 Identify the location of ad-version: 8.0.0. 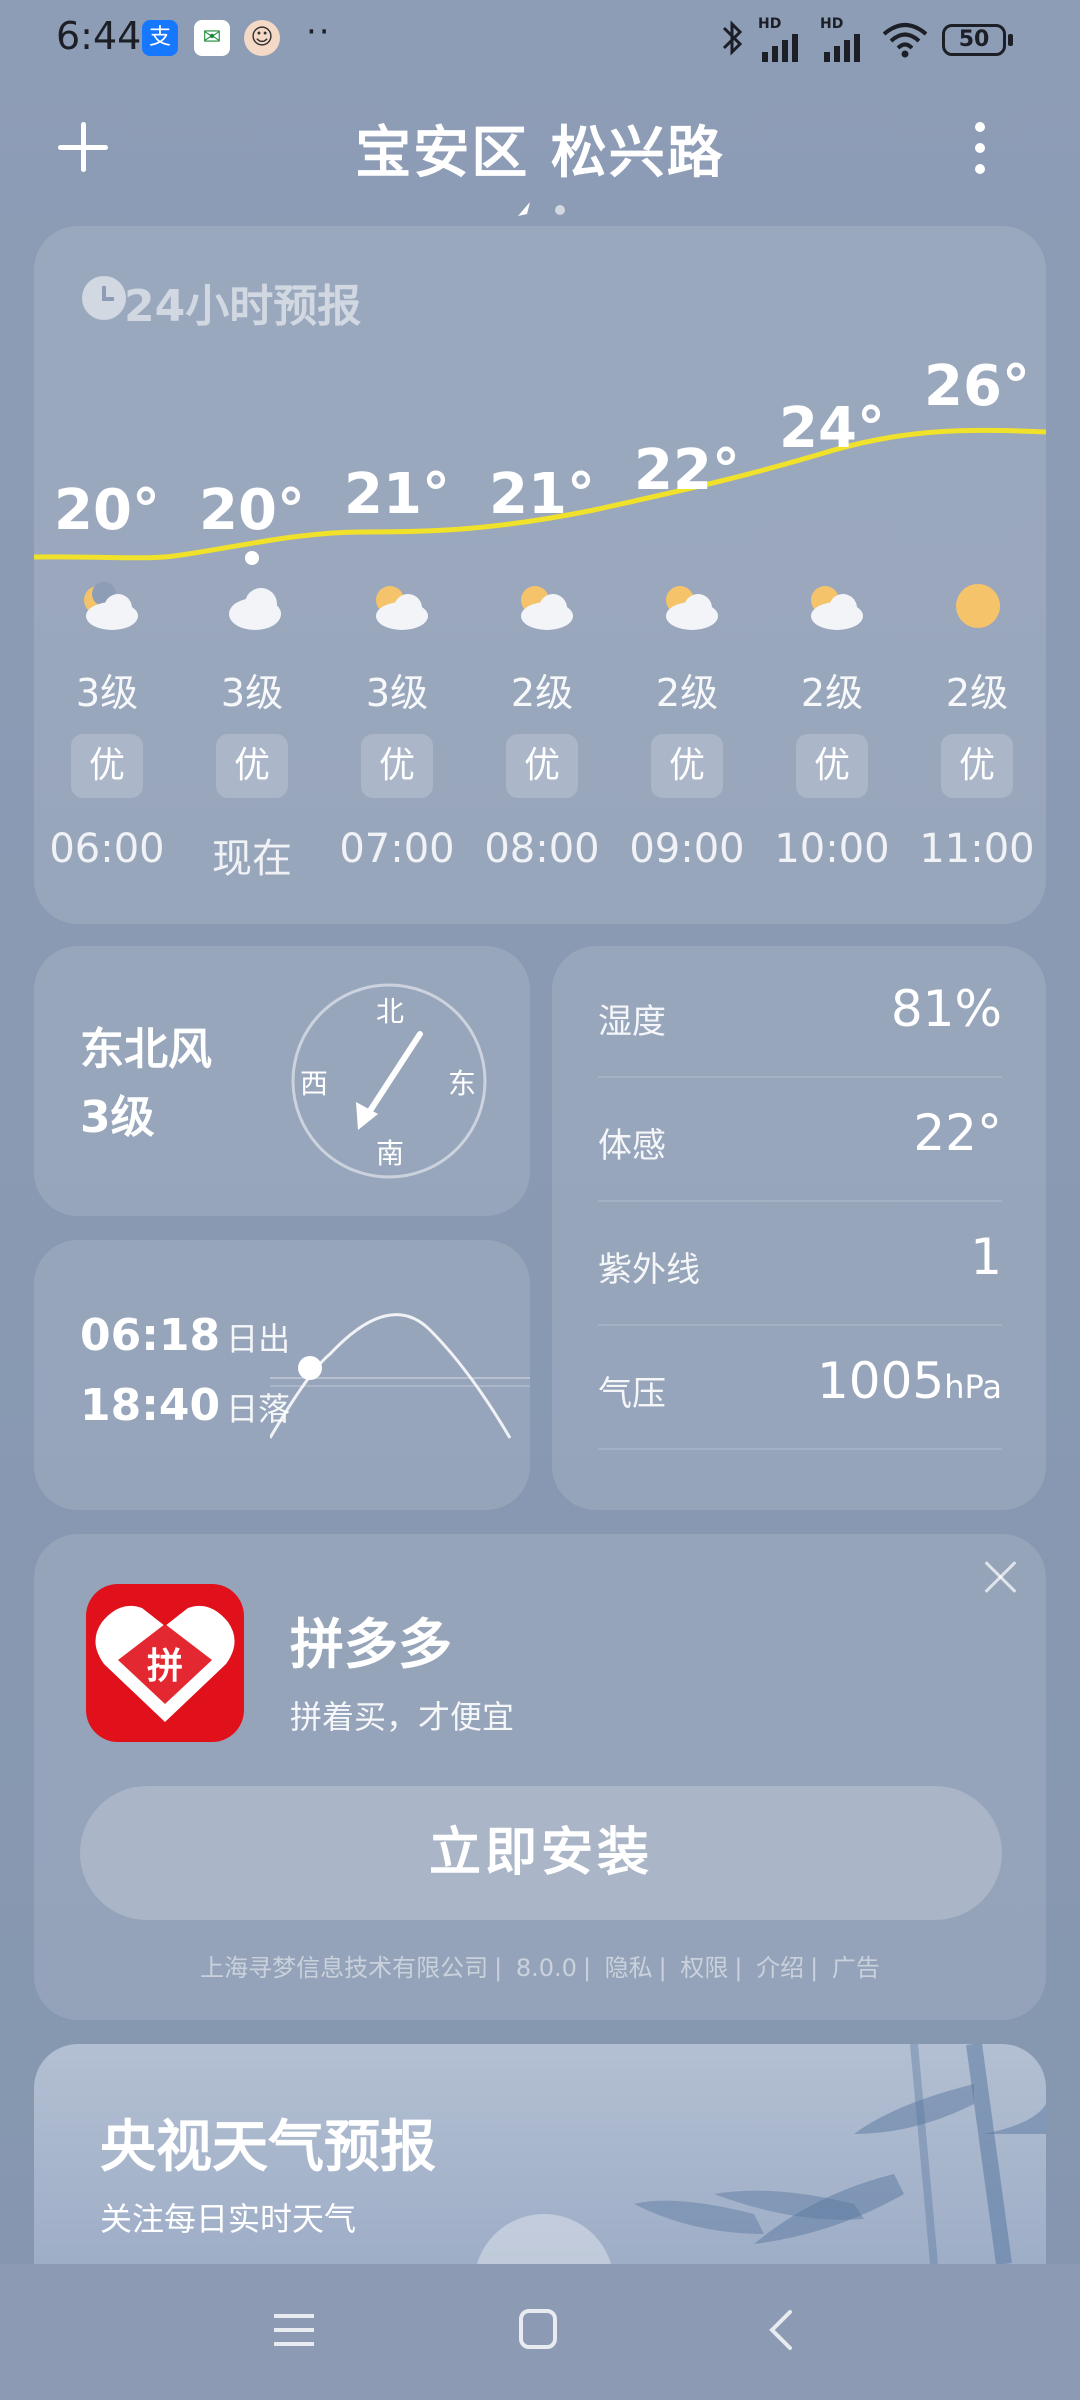
(546, 1968).